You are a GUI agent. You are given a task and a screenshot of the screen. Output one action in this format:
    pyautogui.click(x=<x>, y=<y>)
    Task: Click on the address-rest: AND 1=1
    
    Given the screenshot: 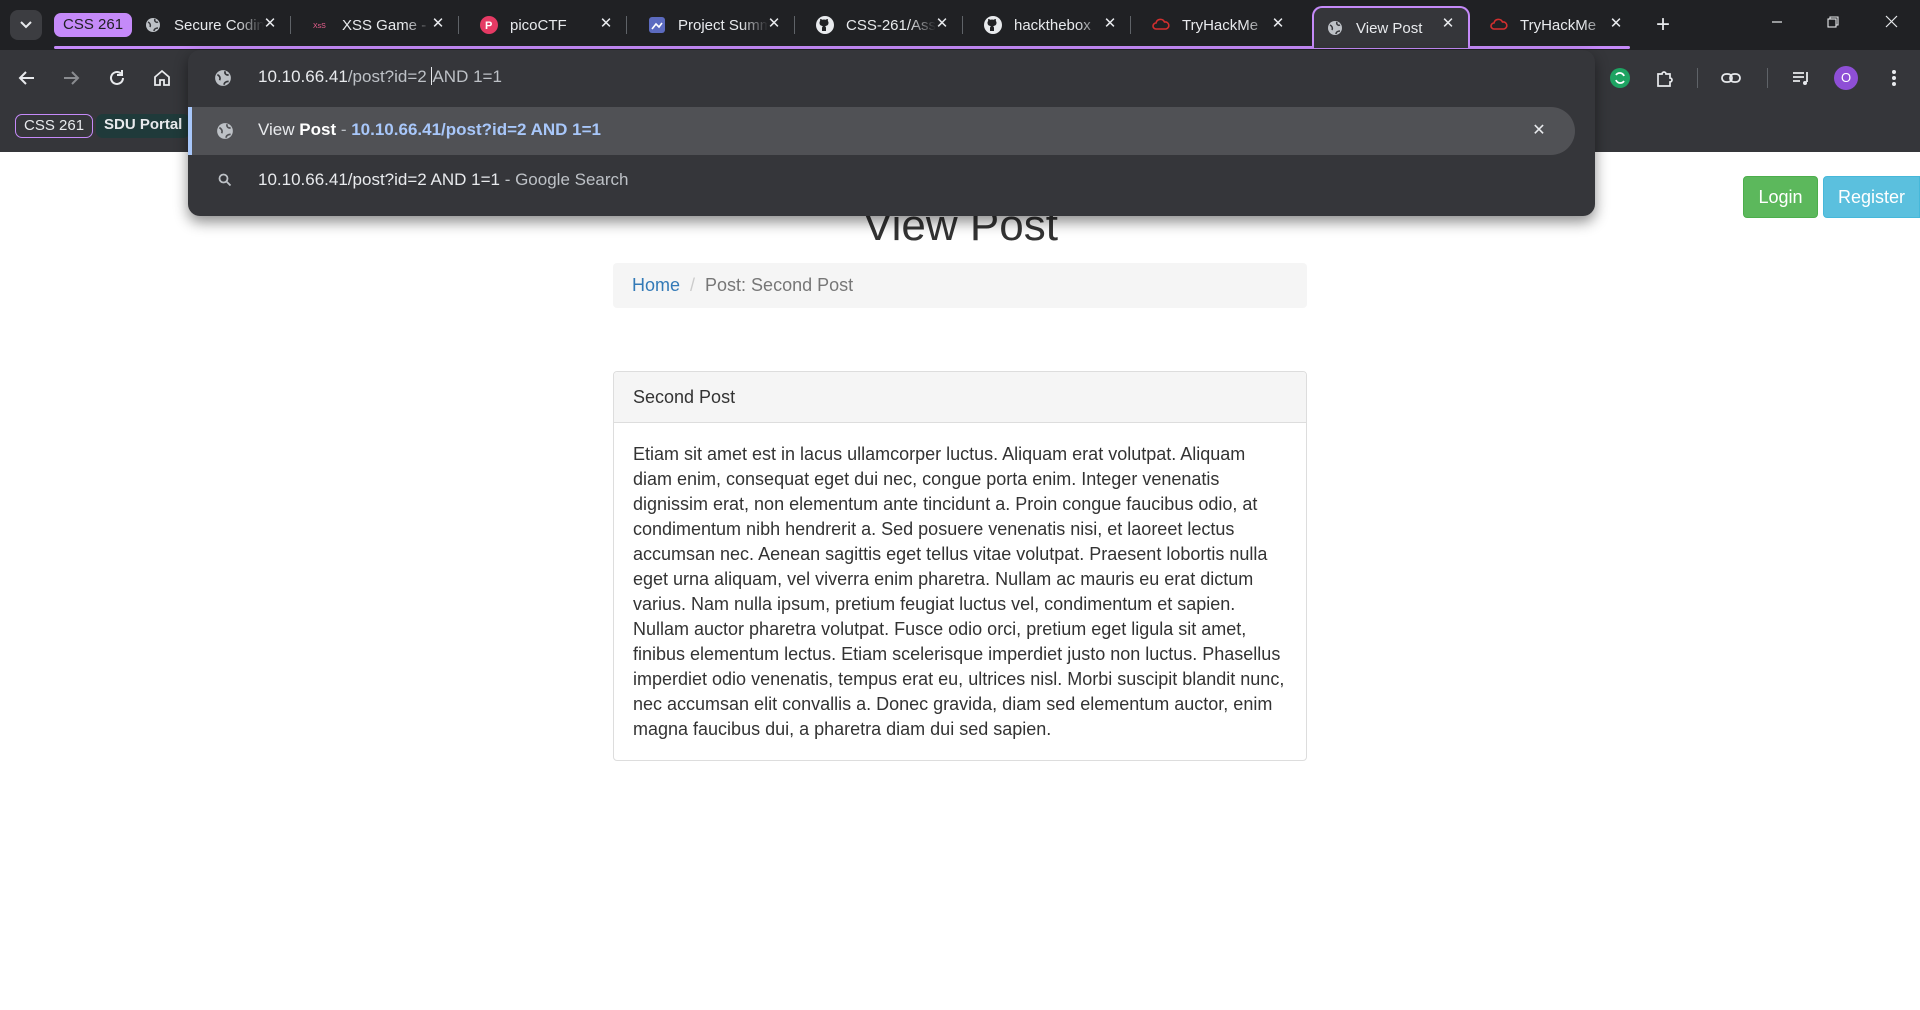 What is the action you would take?
    pyautogui.click(x=467, y=76)
    